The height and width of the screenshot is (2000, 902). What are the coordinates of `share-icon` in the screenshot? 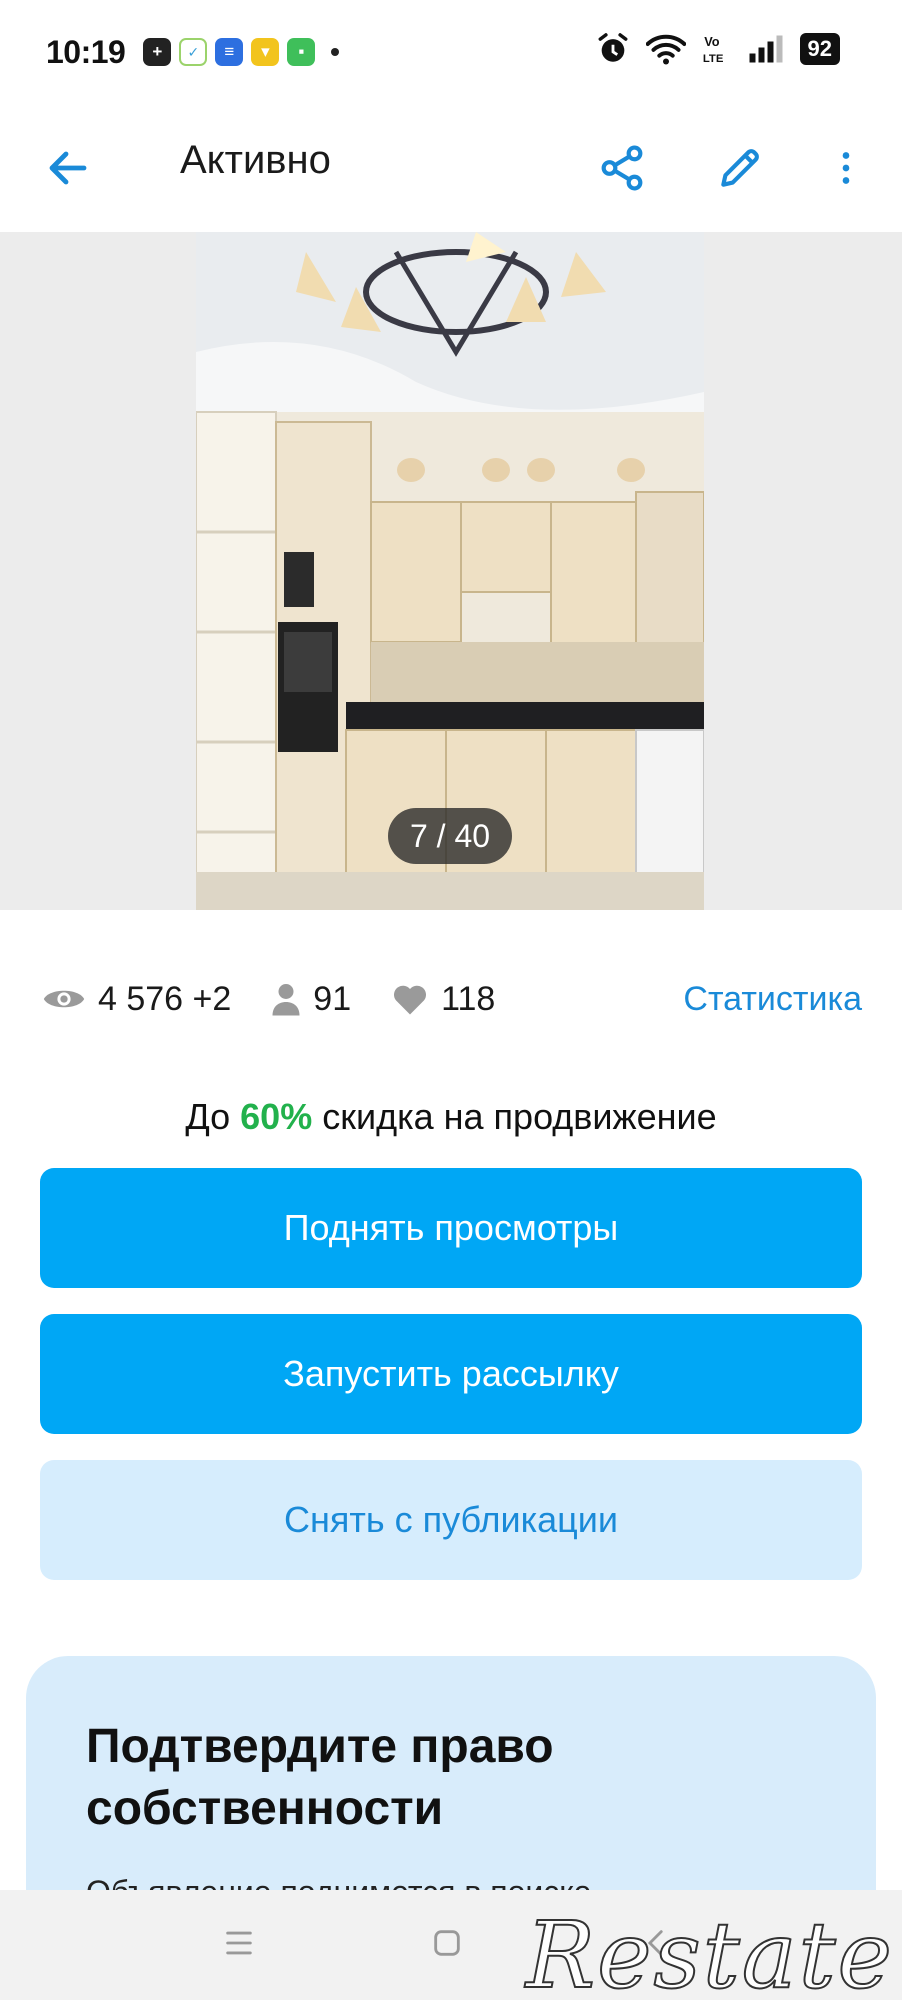 It's located at (622, 168).